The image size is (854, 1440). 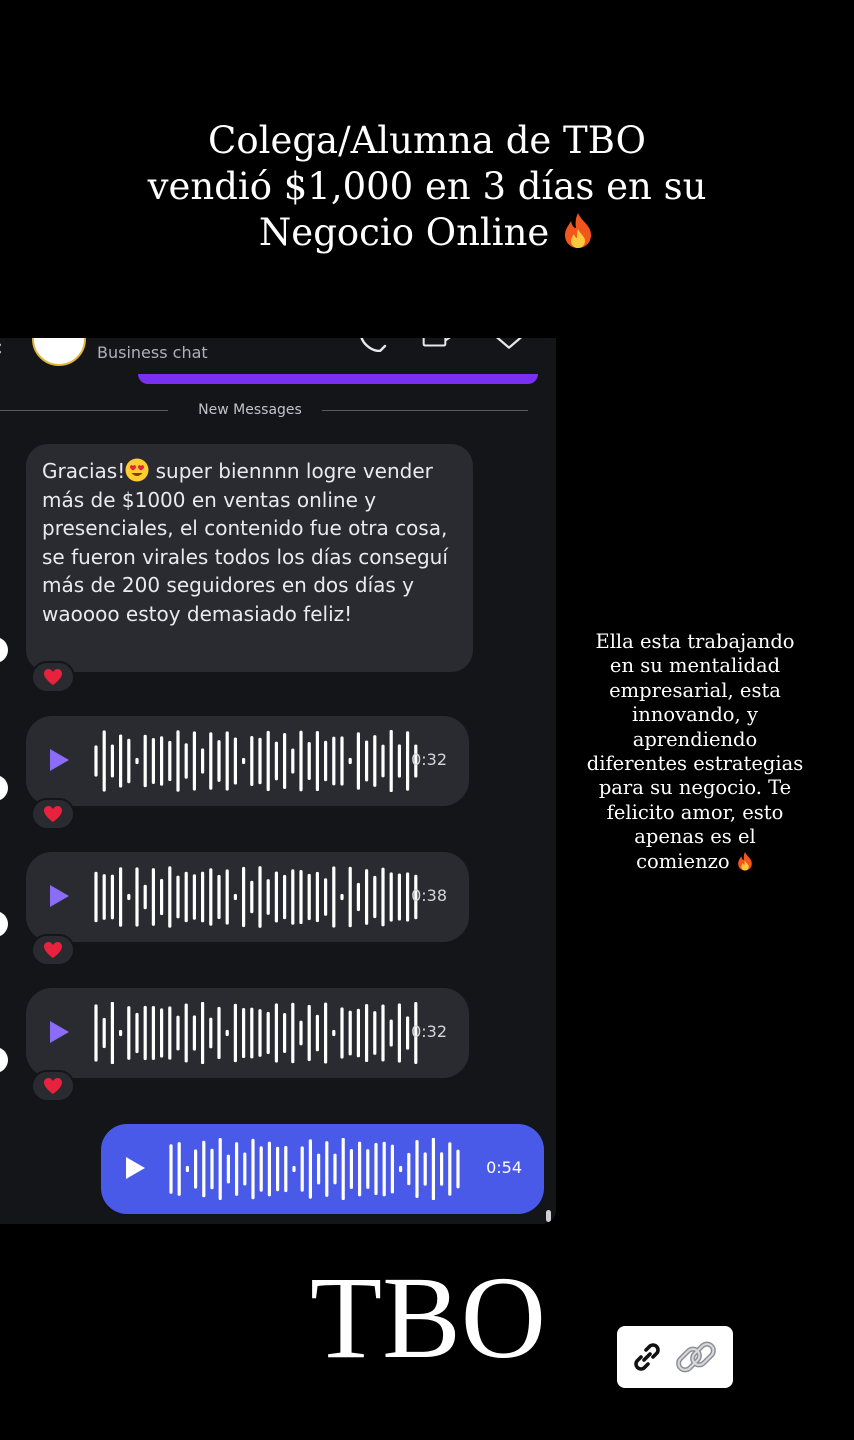 I want to click on headline-line-2: vendió $1,000 en 3 días en su, so click(x=427, y=186).